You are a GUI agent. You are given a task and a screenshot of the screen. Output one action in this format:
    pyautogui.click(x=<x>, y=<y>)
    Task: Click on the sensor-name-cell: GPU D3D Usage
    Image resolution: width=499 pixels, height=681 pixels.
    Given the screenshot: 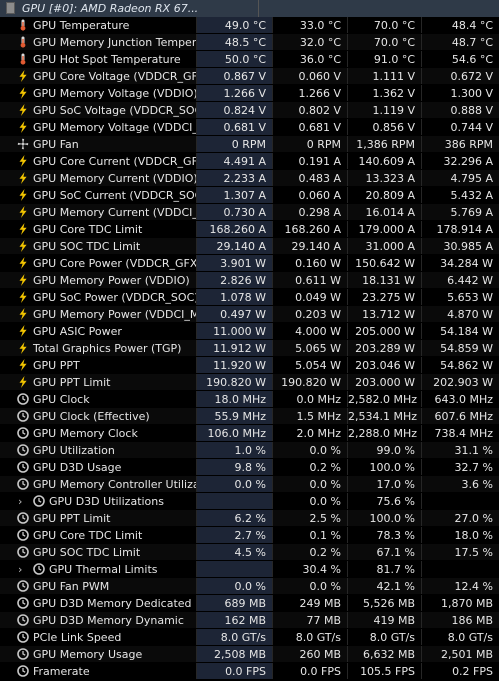 What is the action you would take?
    pyautogui.click(x=98, y=467)
    